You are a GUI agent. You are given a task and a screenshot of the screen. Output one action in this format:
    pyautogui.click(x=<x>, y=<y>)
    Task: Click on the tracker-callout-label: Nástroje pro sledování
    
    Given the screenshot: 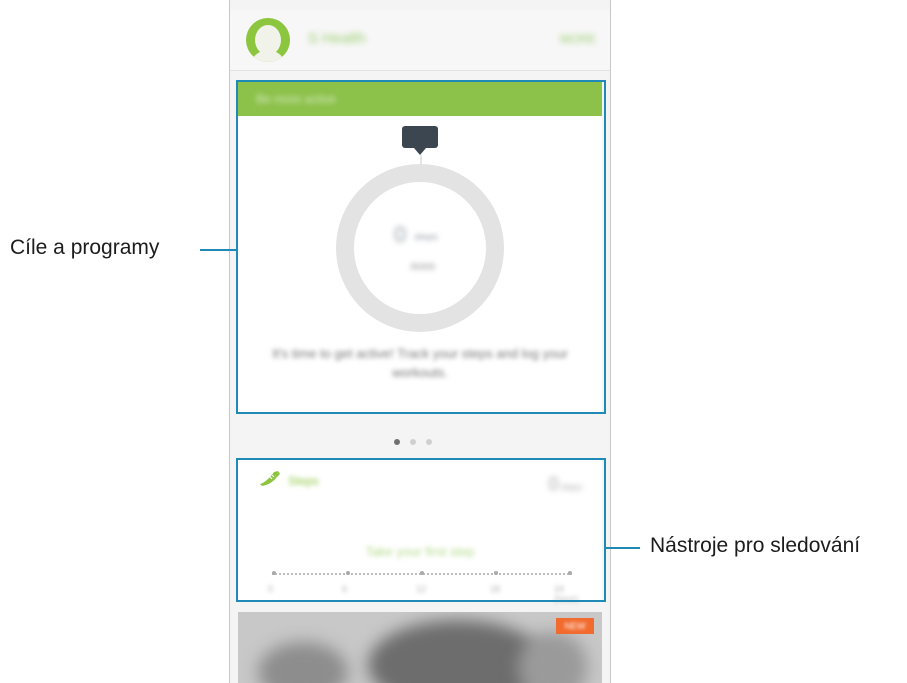 What is the action you would take?
    pyautogui.click(x=755, y=545)
    